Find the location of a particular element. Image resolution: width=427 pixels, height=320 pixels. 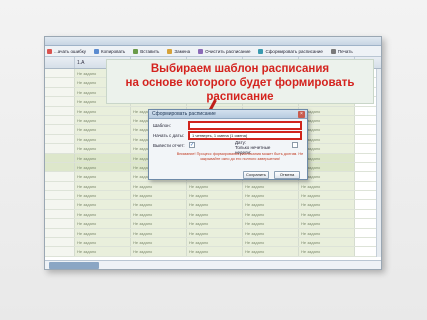

toolbar-item-error: ...ачать ошибку is located at coordinates (66, 51).